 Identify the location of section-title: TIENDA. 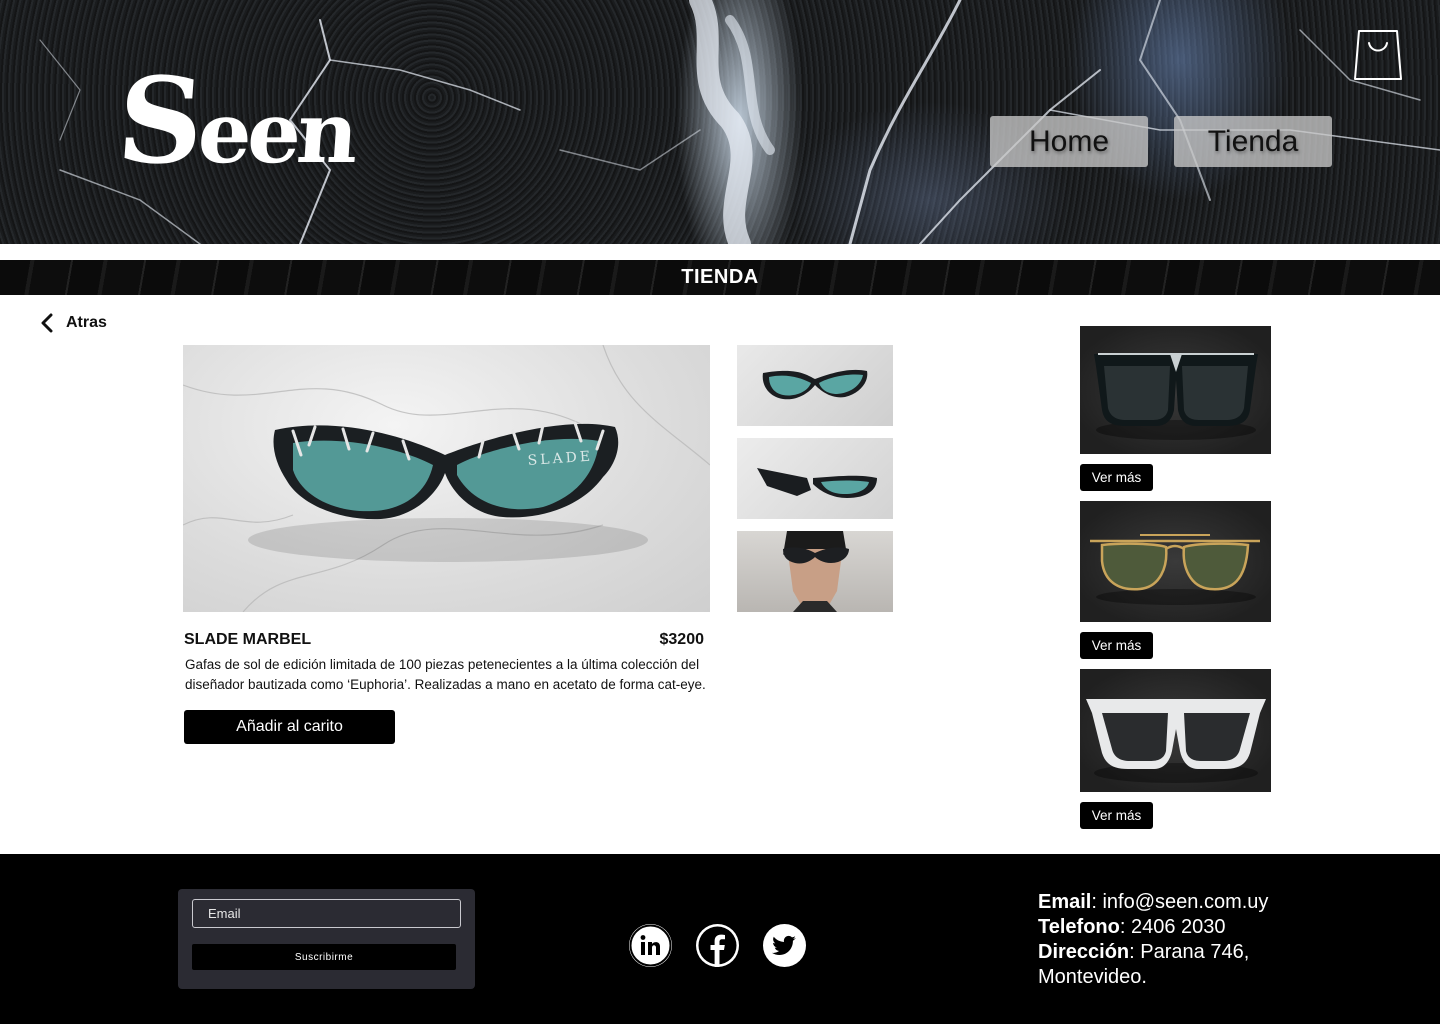
(720, 277).